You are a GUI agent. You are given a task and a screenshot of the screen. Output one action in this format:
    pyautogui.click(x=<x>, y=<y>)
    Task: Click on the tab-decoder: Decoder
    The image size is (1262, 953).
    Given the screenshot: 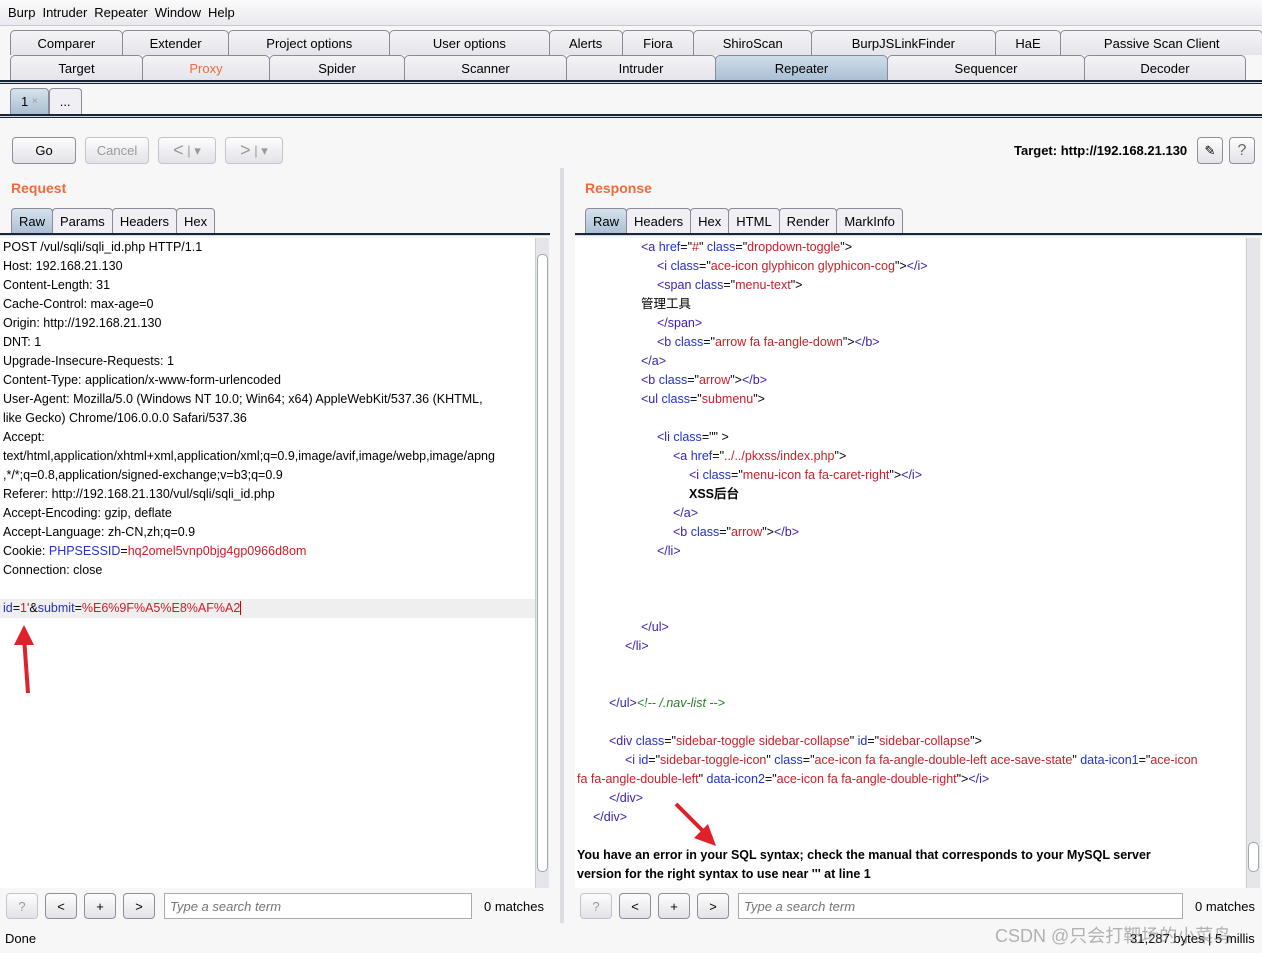 What is the action you would take?
    pyautogui.click(x=1165, y=67)
    